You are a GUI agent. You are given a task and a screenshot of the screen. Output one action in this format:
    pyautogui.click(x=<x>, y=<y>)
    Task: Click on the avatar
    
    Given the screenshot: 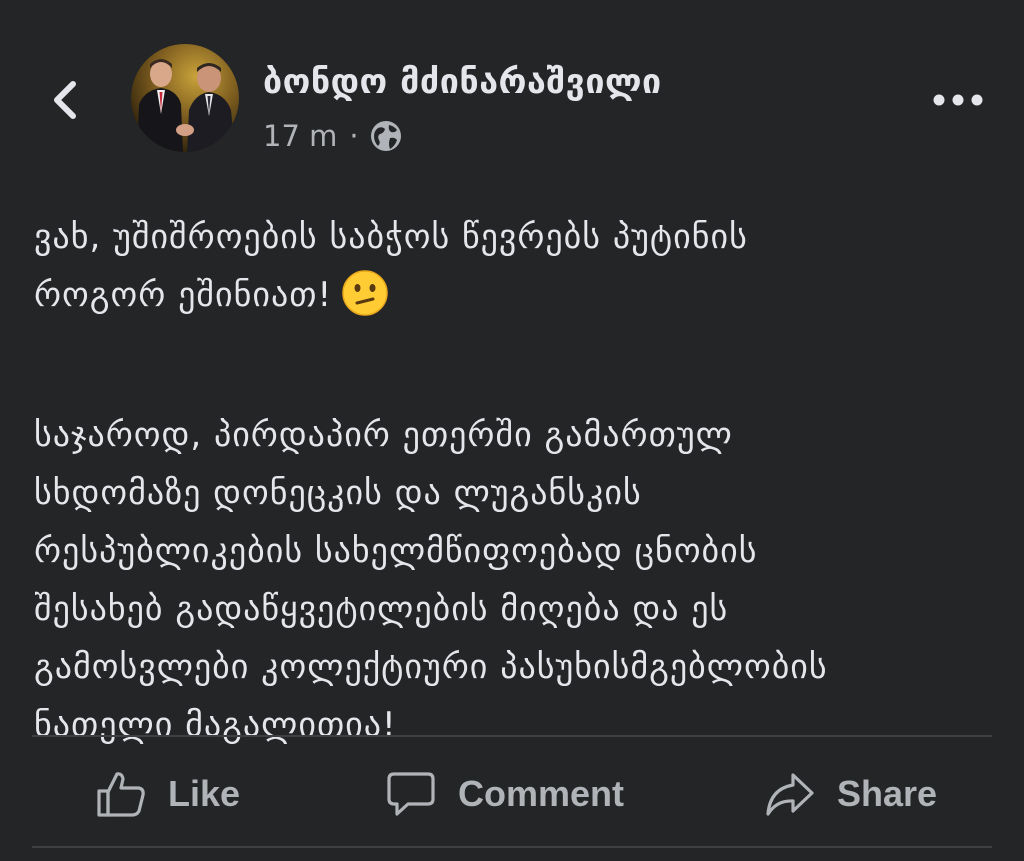 What is the action you would take?
    pyautogui.click(x=185, y=98)
    